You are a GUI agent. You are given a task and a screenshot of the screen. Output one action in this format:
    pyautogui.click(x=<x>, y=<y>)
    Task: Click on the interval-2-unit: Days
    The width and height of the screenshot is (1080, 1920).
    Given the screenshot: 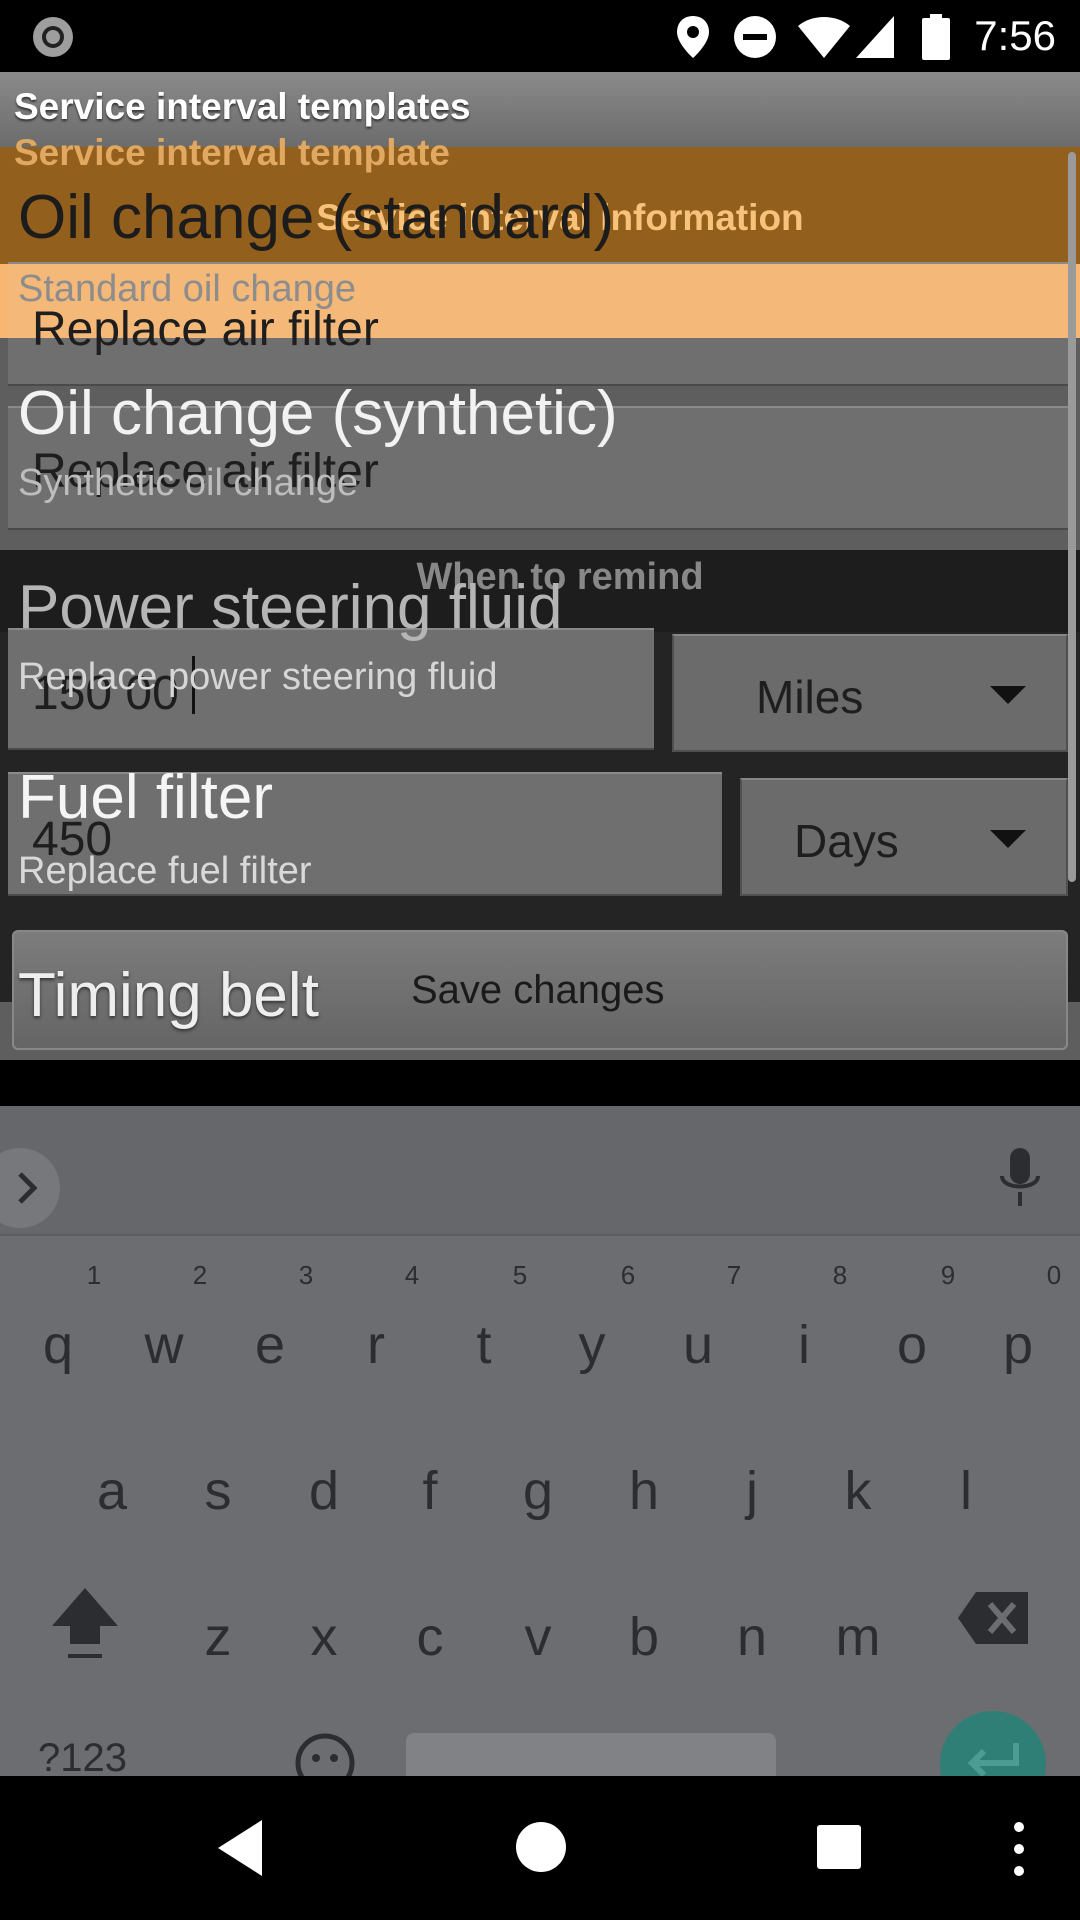 What is the action you would take?
    pyautogui.click(x=846, y=841)
    